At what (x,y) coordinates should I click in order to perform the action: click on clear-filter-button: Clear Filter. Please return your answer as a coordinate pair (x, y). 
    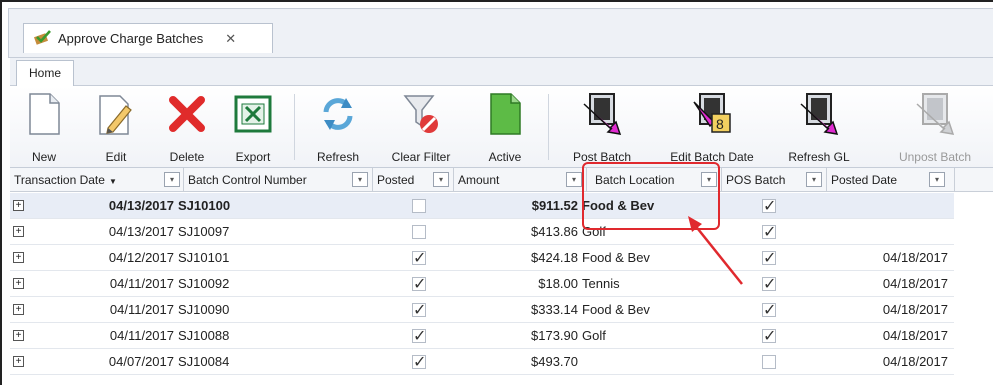
    Looking at the image, I should click on (421, 128).